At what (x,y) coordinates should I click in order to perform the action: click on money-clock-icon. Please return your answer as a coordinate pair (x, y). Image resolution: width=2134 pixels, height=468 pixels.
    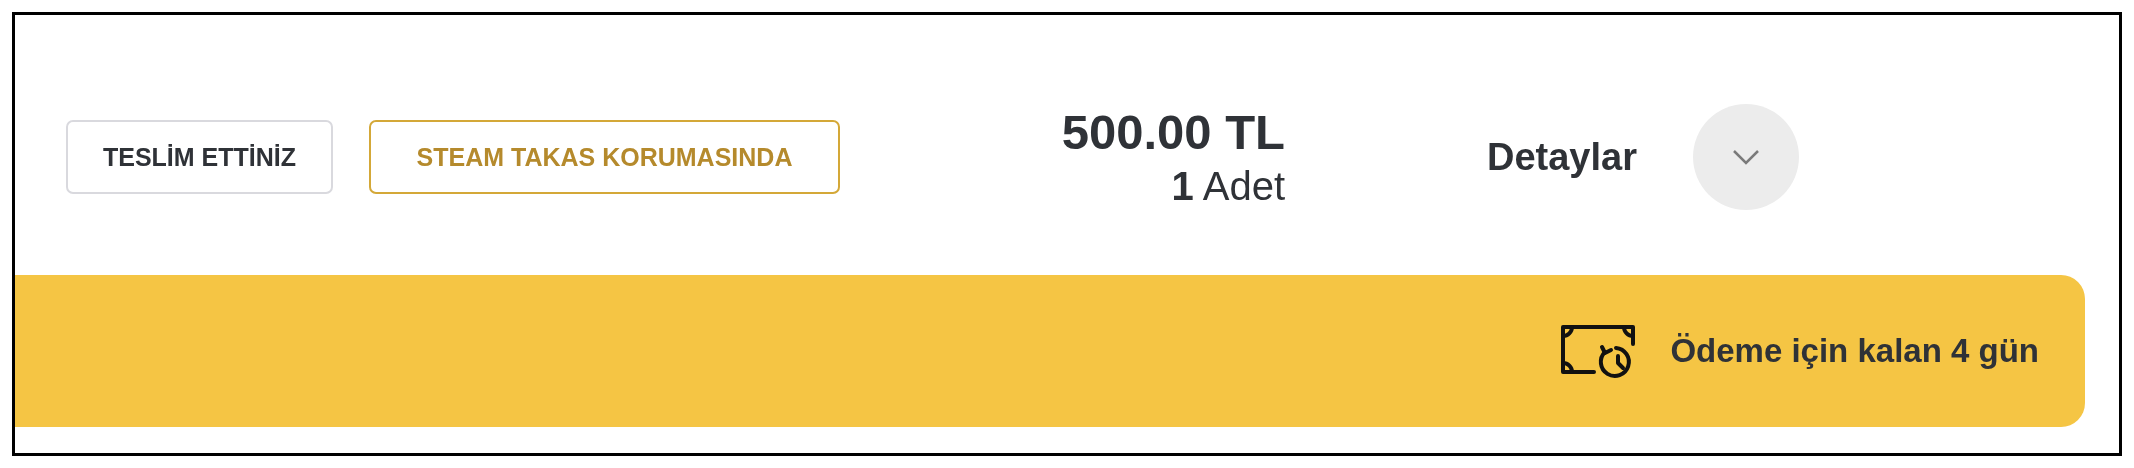
    Looking at the image, I should click on (1597, 351).